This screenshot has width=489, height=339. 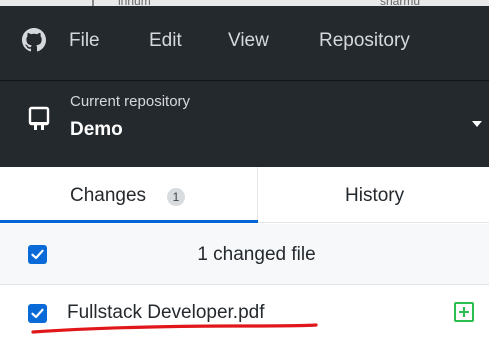 What do you see at coordinates (134, 4) in the screenshot?
I see `strip-text-left: innum` at bounding box center [134, 4].